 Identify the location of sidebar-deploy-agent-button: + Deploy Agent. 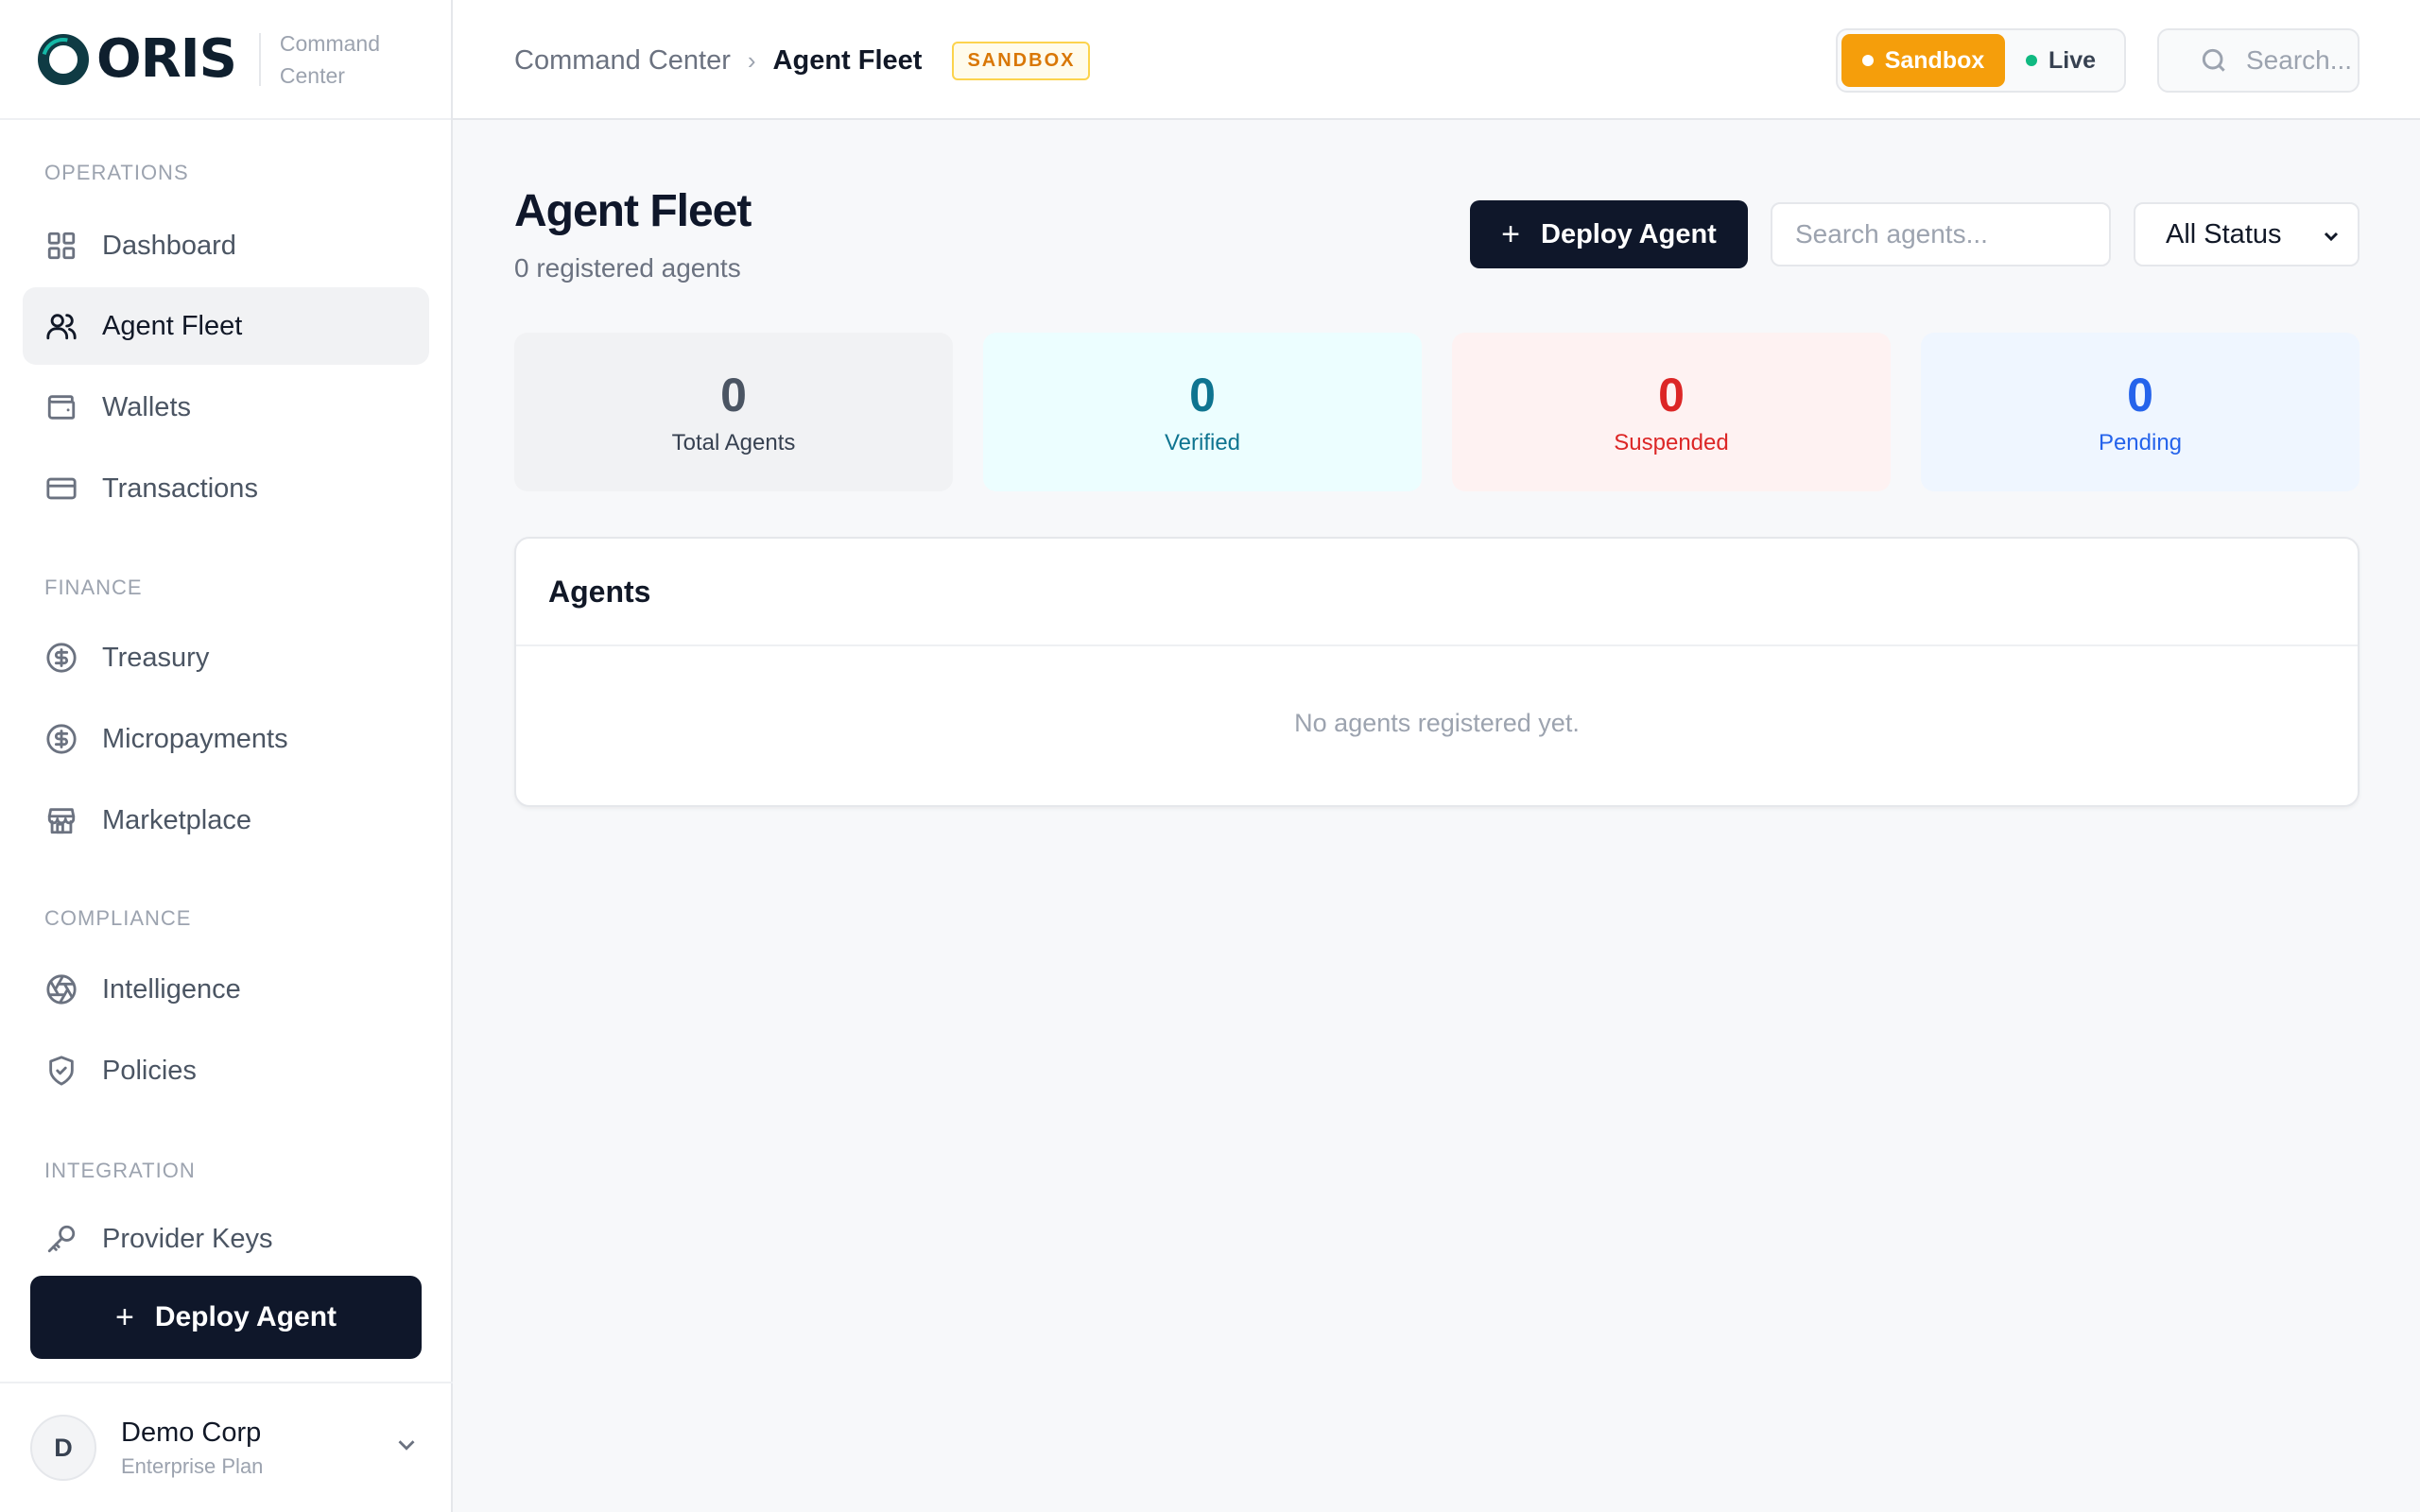
(226, 1317).